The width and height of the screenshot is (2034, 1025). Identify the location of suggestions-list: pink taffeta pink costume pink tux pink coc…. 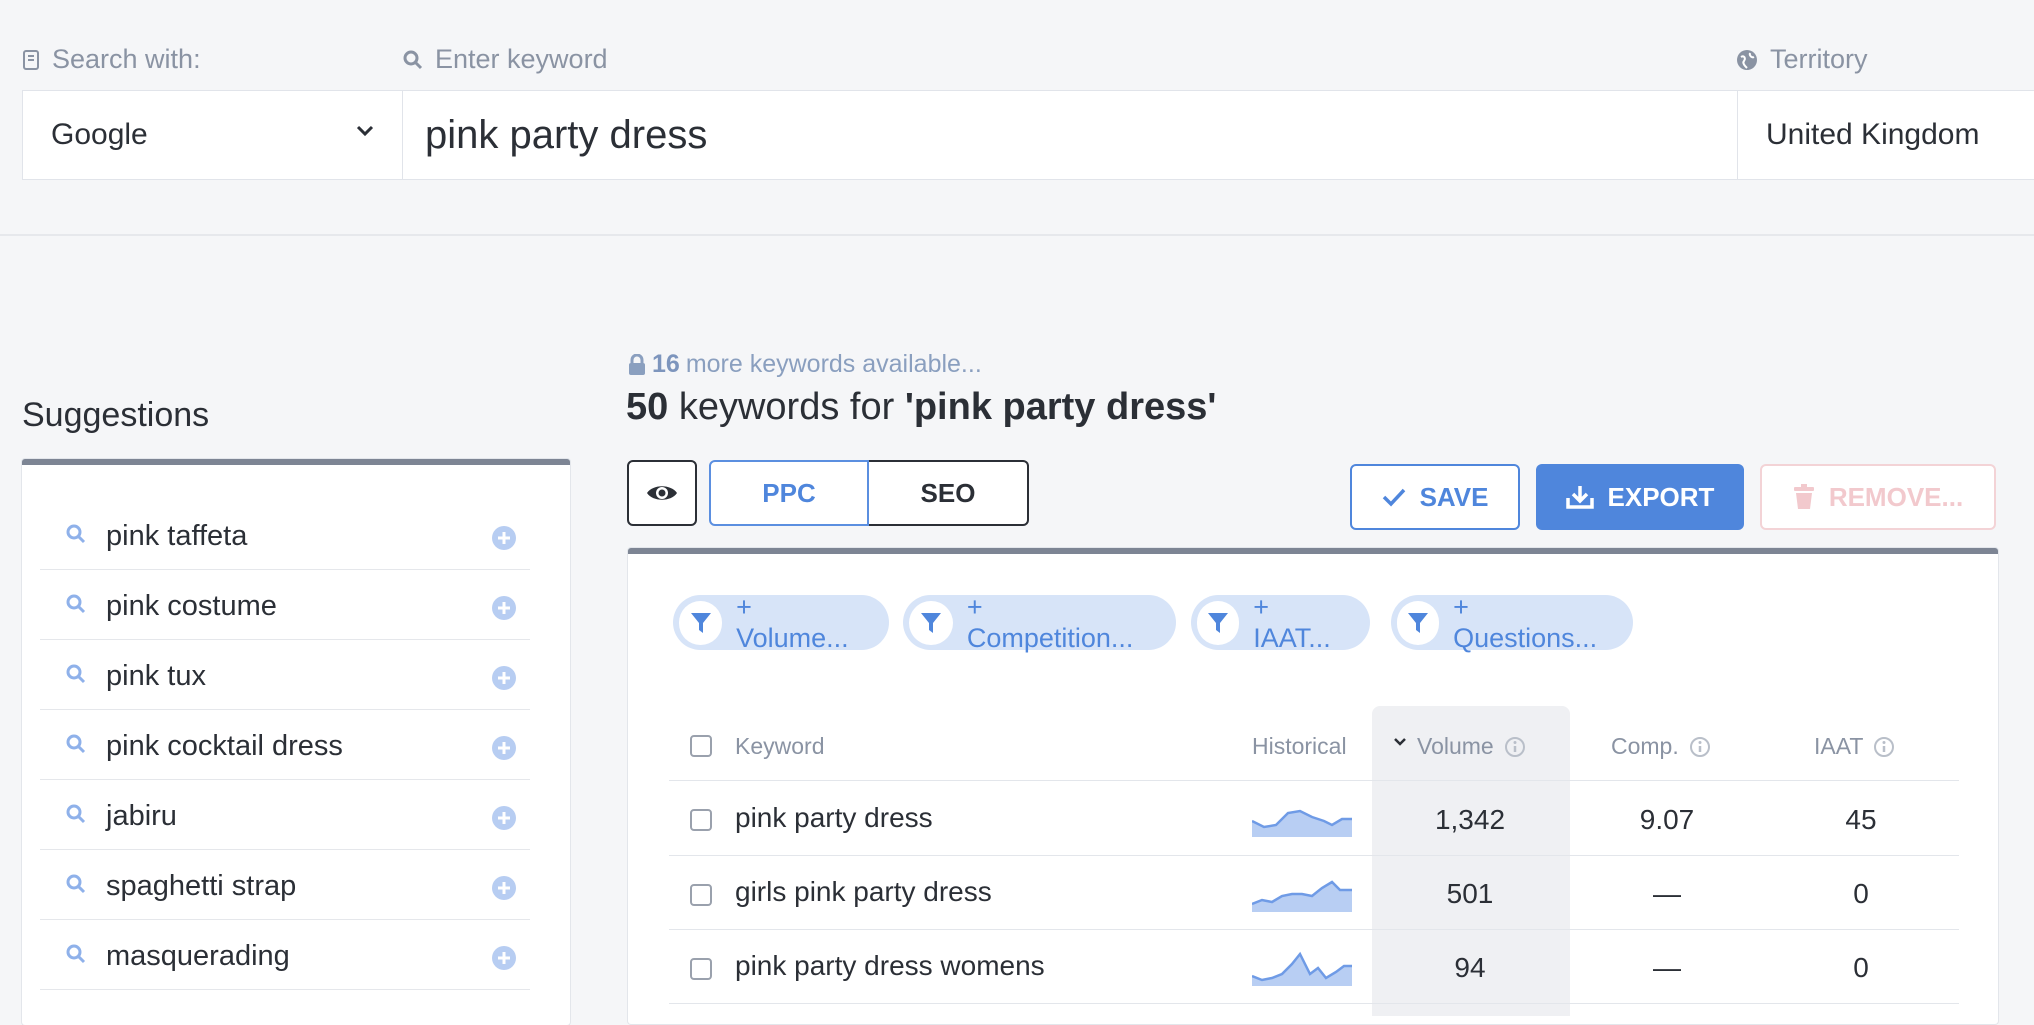
(285, 745).